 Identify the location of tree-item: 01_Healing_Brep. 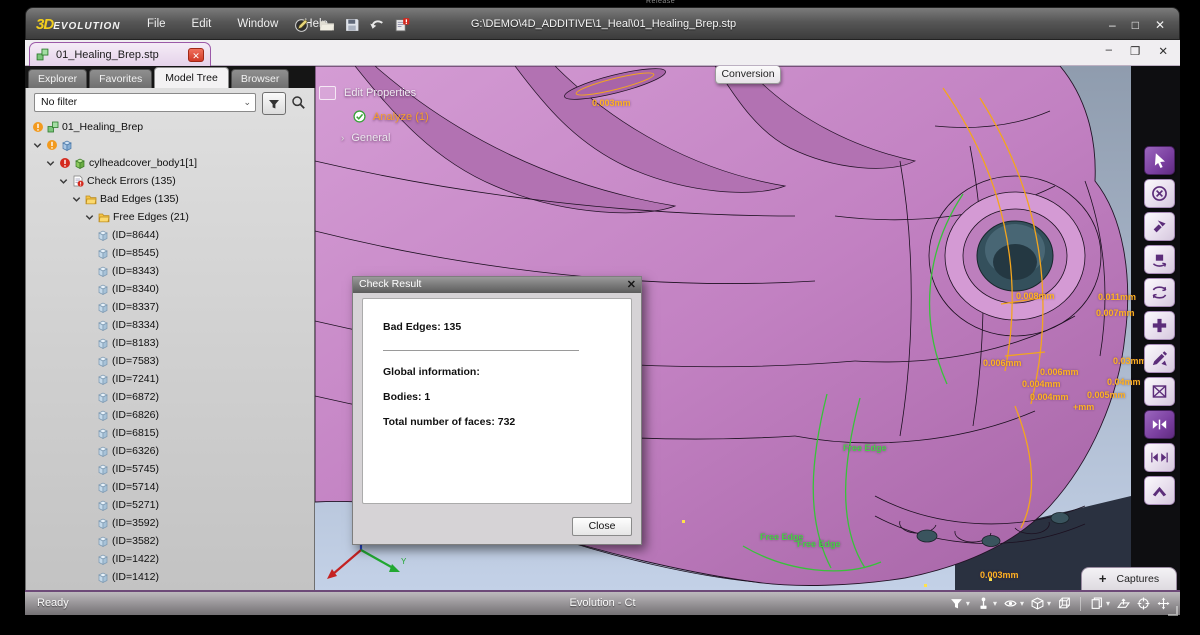
(170, 127).